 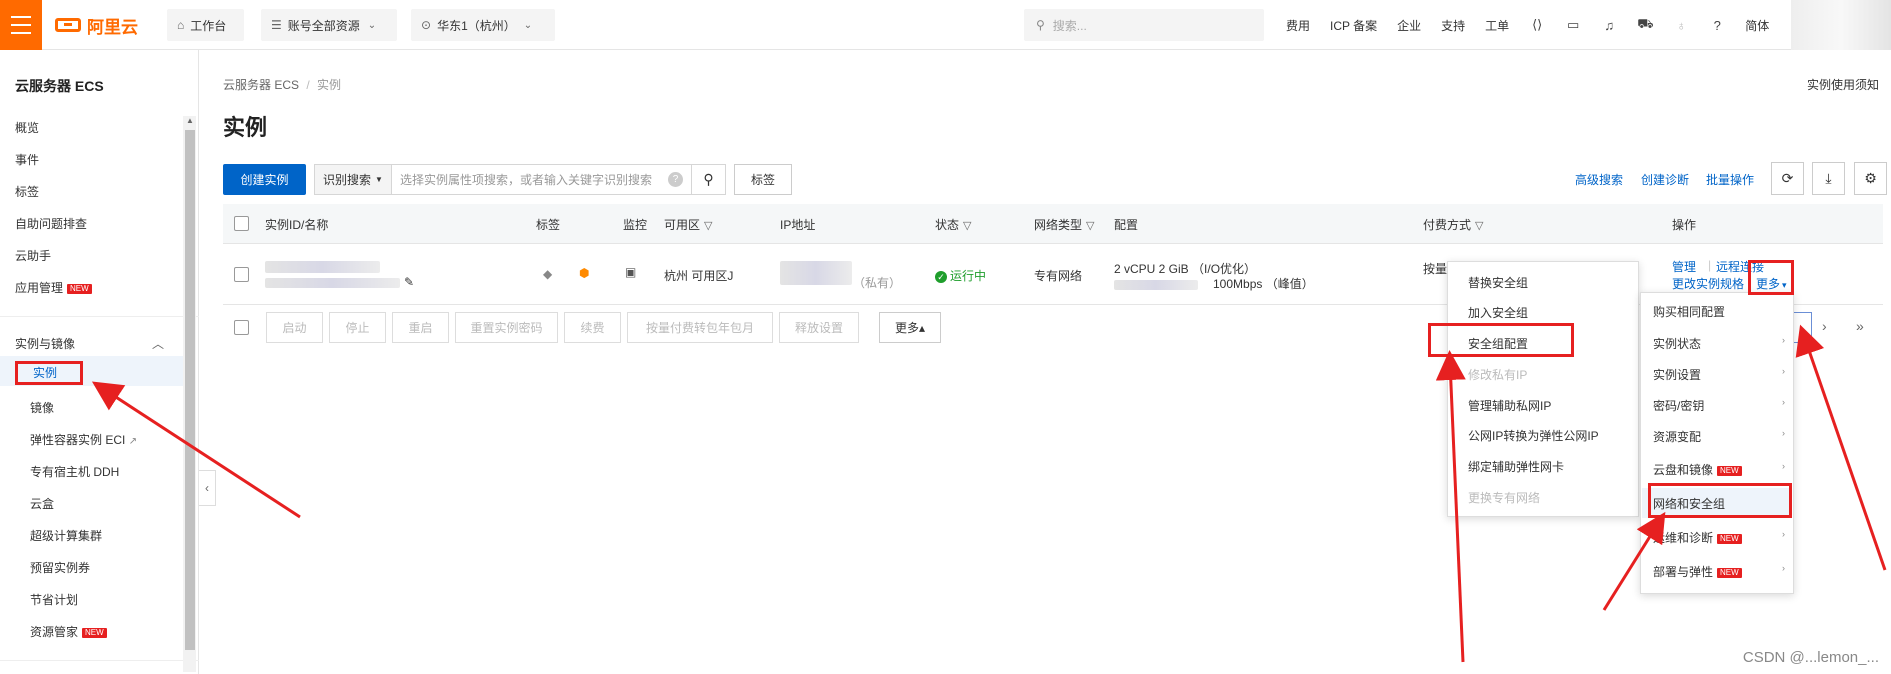 What do you see at coordinates (1841, 447) in the screenshot?
I see `arrow-to-more` at bounding box center [1841, 447].